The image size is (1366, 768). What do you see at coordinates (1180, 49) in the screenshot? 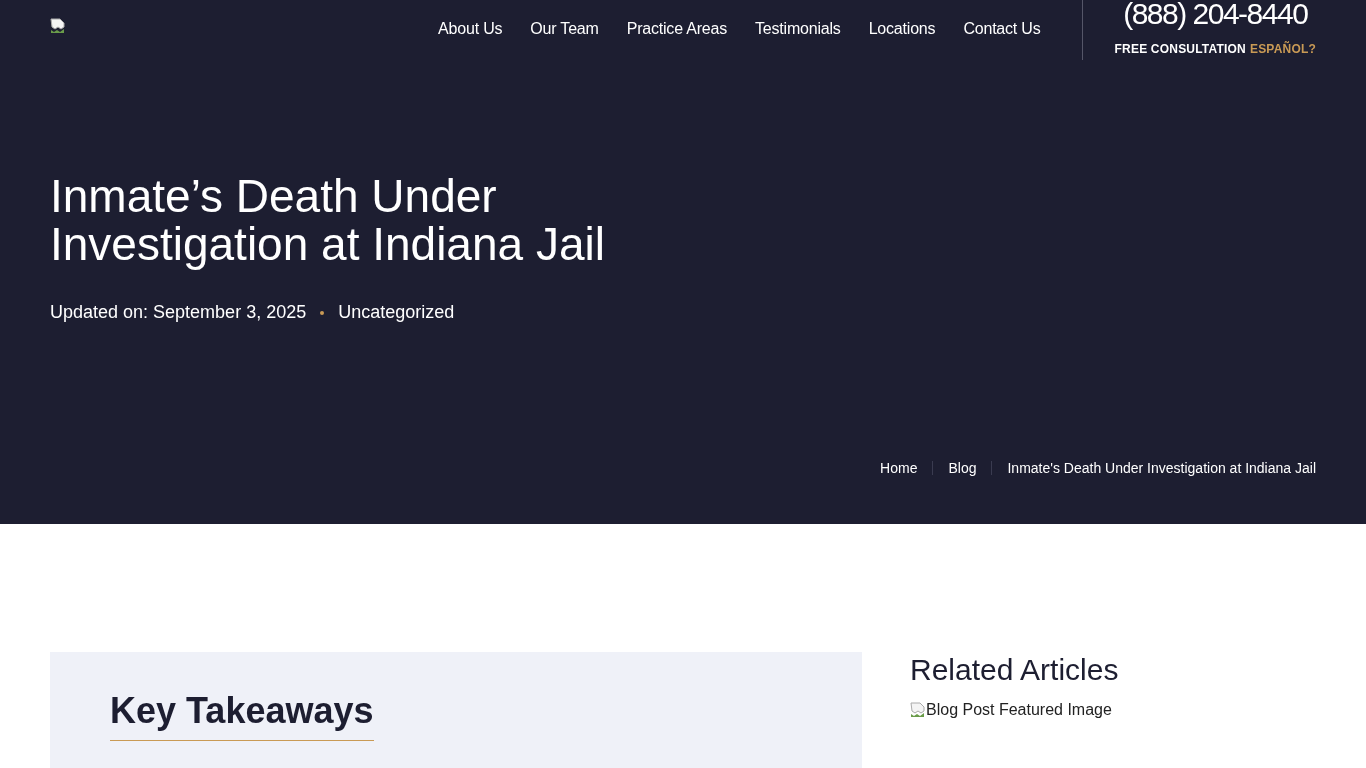
I see `consultation-label: FREE CONSULTATION` at bounding box center [1180, 49].